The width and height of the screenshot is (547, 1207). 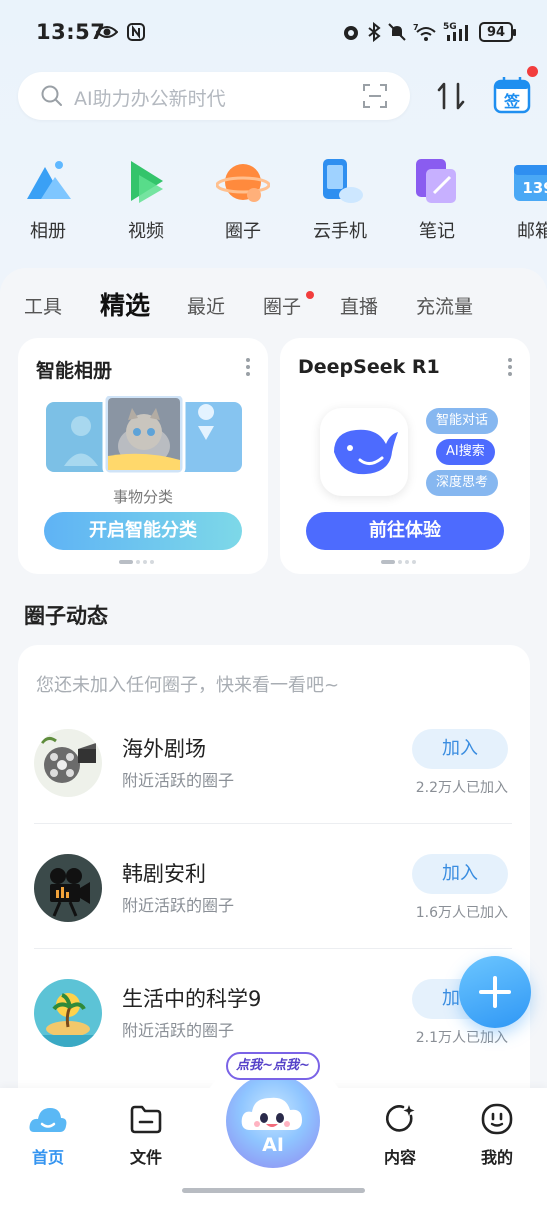 I want to click on sign-in-icon: 签, so click(x=512, y=95).